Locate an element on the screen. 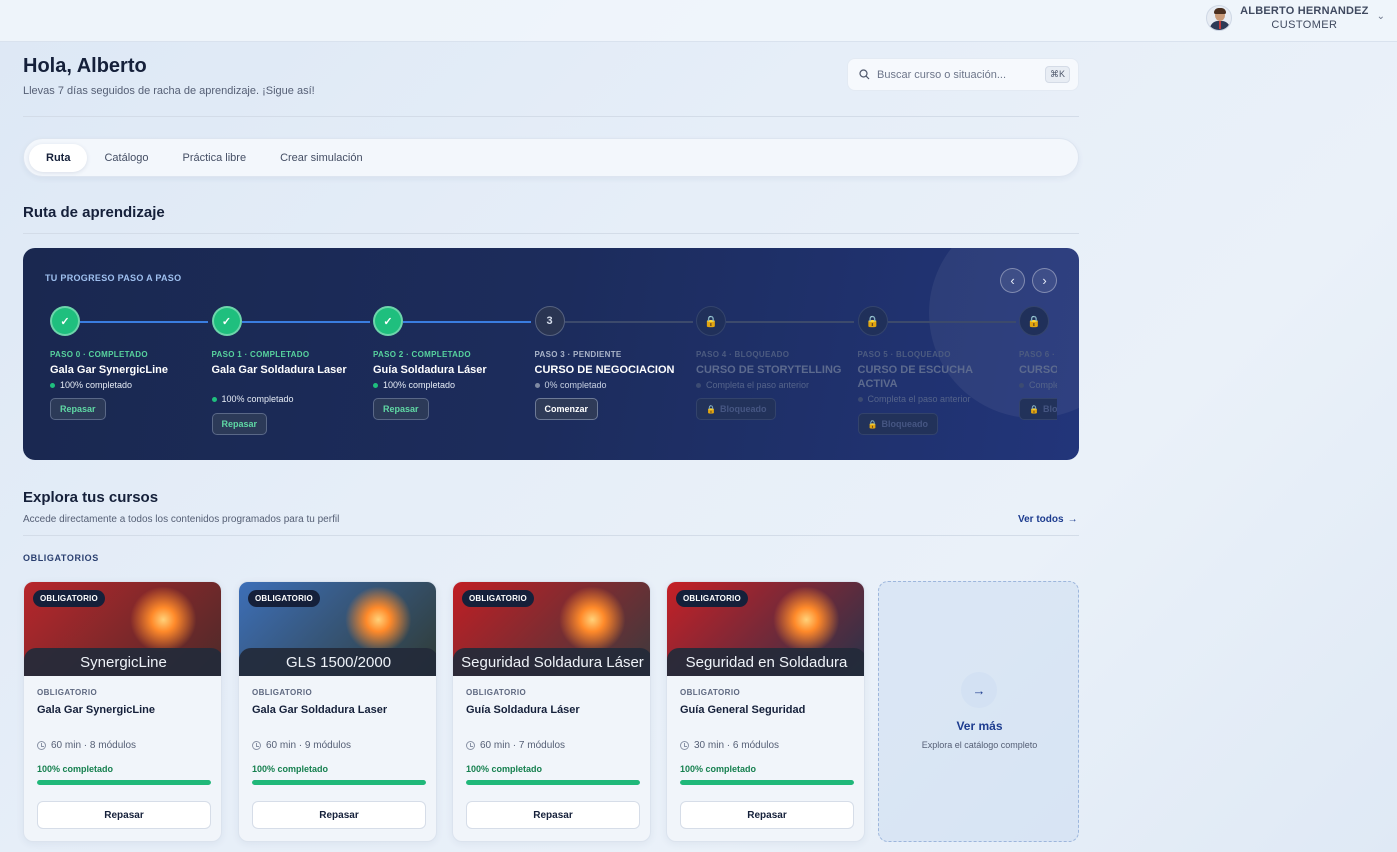 The image size is (1397, 852). see-more-title: Ver más is located at coordinates (979, 726).